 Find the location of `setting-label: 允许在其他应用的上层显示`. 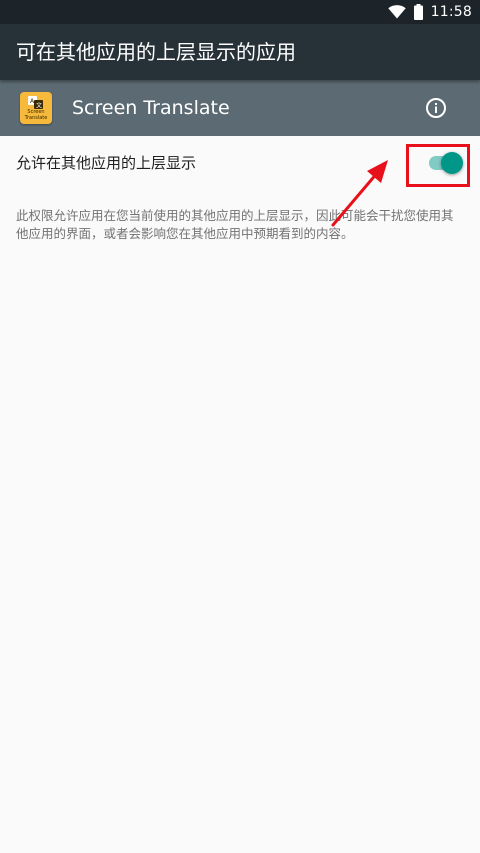

setting-label: 允许在其他应用的上层显示 is located at coordinates (106, 163).